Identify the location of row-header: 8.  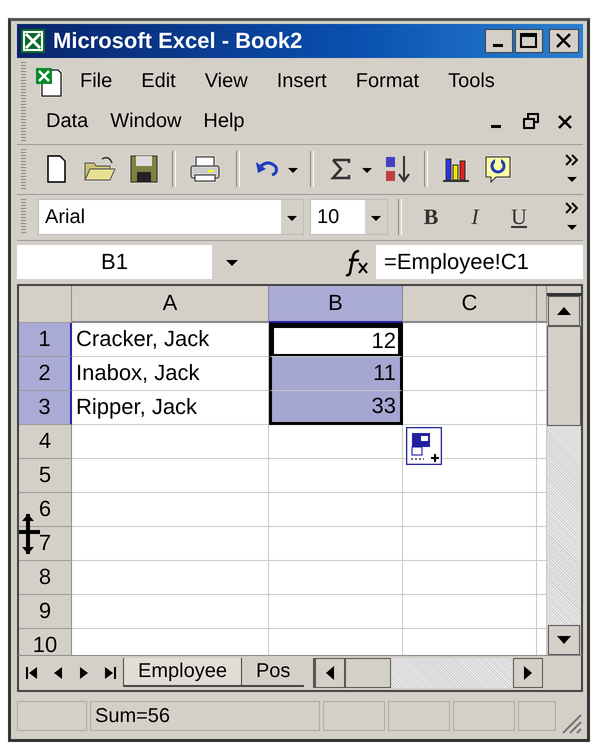
(45, 577).